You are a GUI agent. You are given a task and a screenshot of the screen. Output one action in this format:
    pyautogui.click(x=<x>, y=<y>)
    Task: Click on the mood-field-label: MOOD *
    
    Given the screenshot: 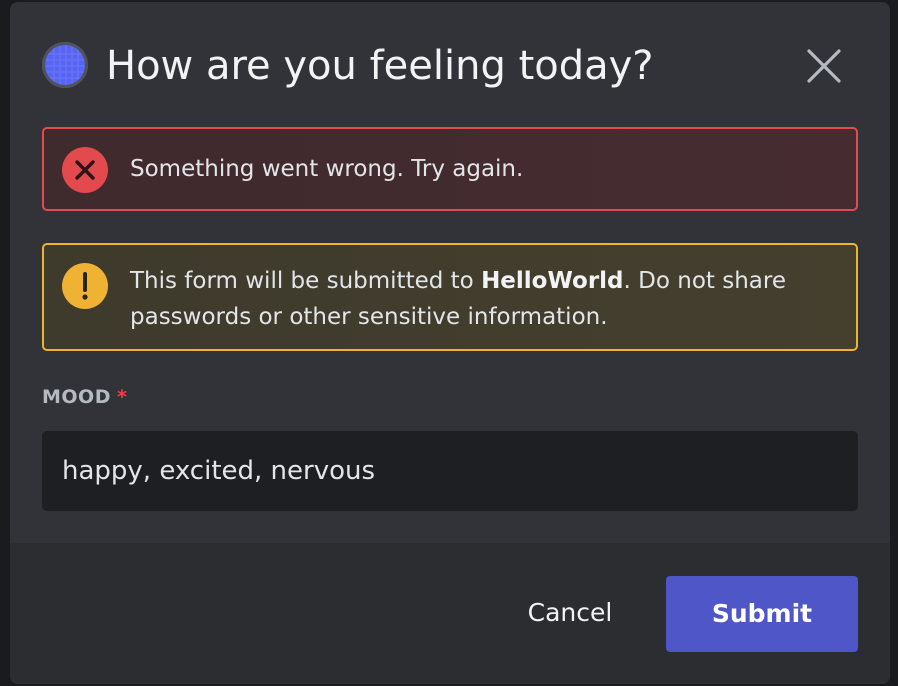 What is the action you would take?
    pyautogui.click(x=84, y=397)
    